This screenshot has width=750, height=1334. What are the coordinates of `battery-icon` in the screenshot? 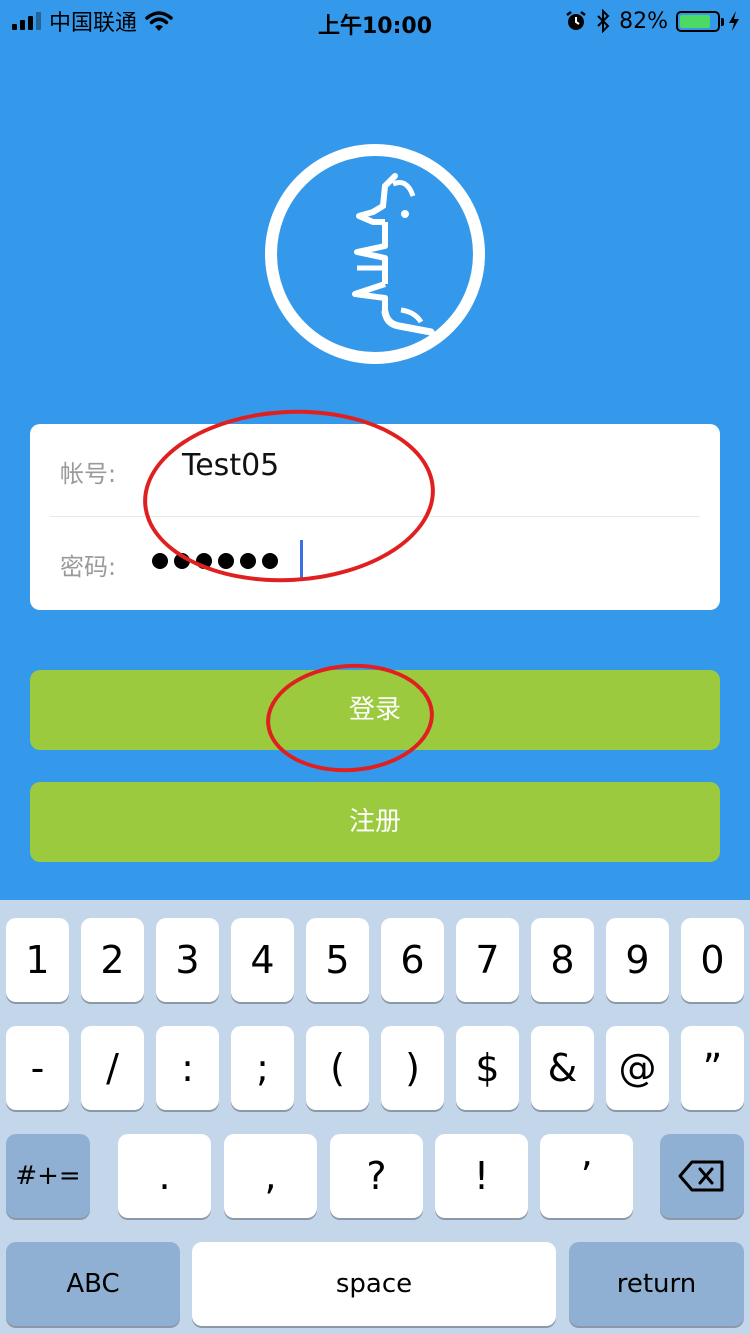 It's located at (700, 21).